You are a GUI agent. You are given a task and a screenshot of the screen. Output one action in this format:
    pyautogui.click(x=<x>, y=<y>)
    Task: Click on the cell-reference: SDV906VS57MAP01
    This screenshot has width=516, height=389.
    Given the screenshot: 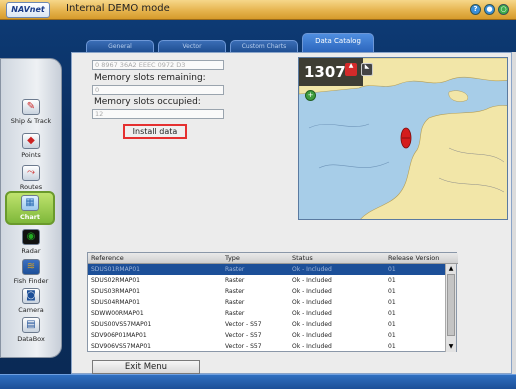 What is the action you would take?
    pyautogui.click(x=121, y=346)
    